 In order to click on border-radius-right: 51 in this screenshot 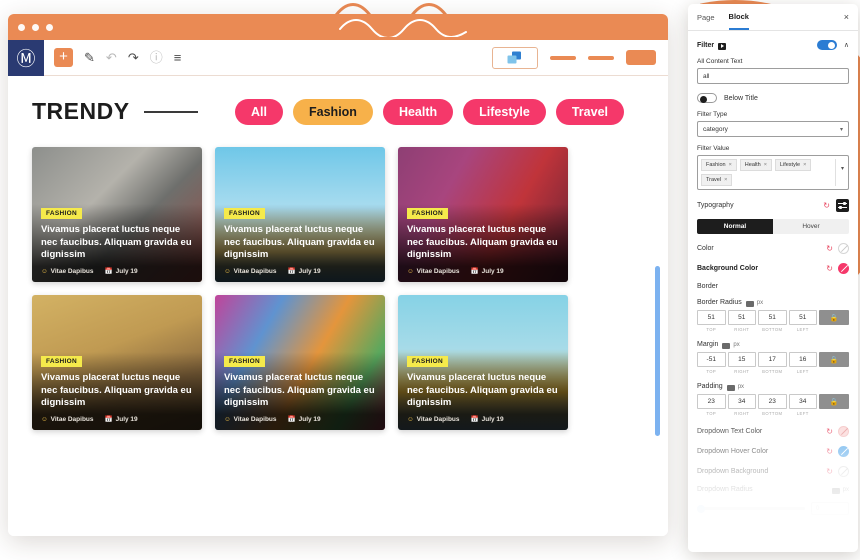, I will do `click(741, 317)`.